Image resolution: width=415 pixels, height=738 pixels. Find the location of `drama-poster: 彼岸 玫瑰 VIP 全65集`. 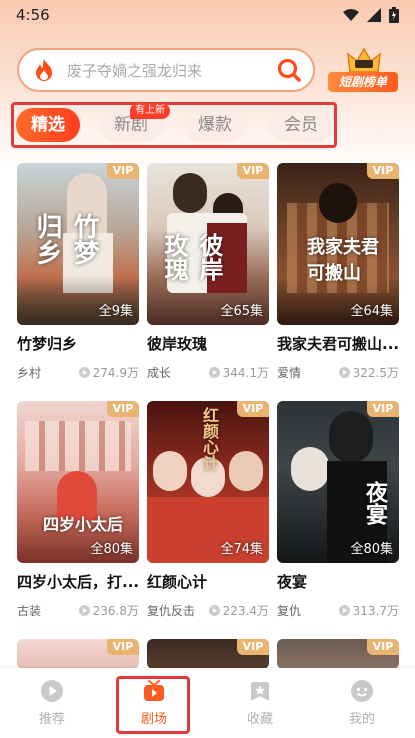

drama-poster: 彼岸 玫瑰 VIP 全65集 is located at coordinates (208, 244).